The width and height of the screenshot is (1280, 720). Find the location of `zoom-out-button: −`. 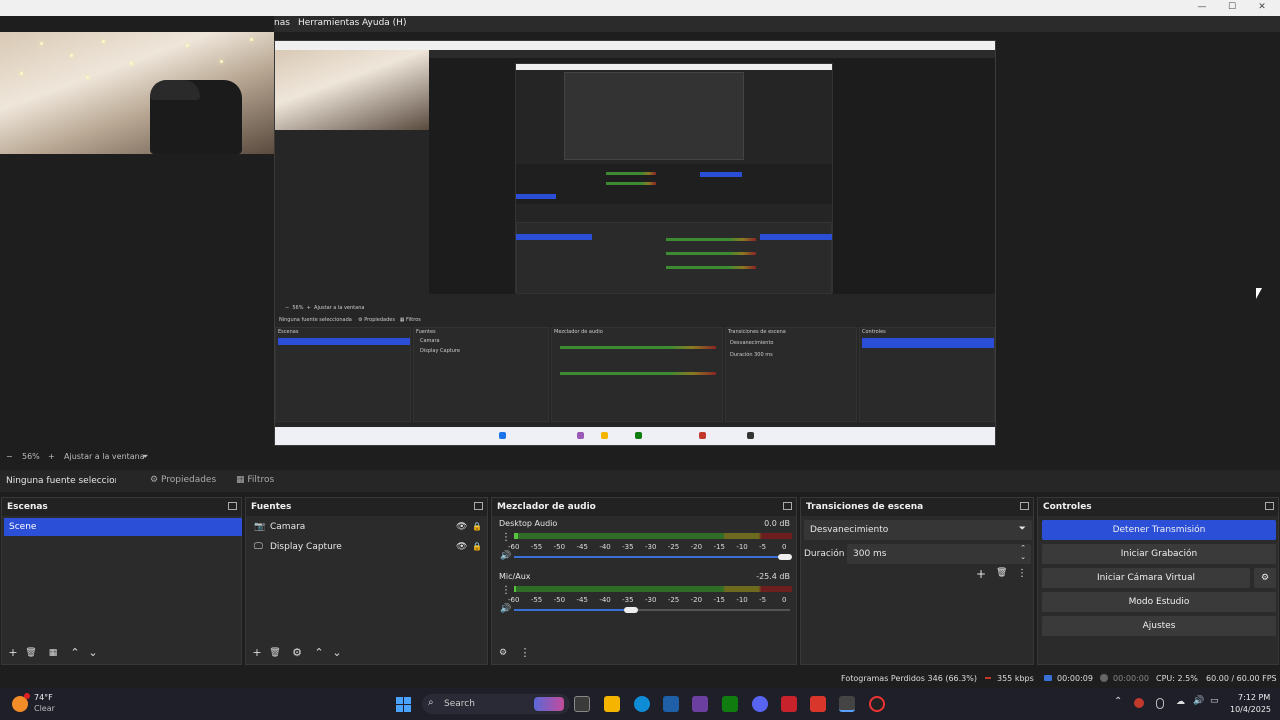

zoom-out-button: − is located at coordinates (9, 456).